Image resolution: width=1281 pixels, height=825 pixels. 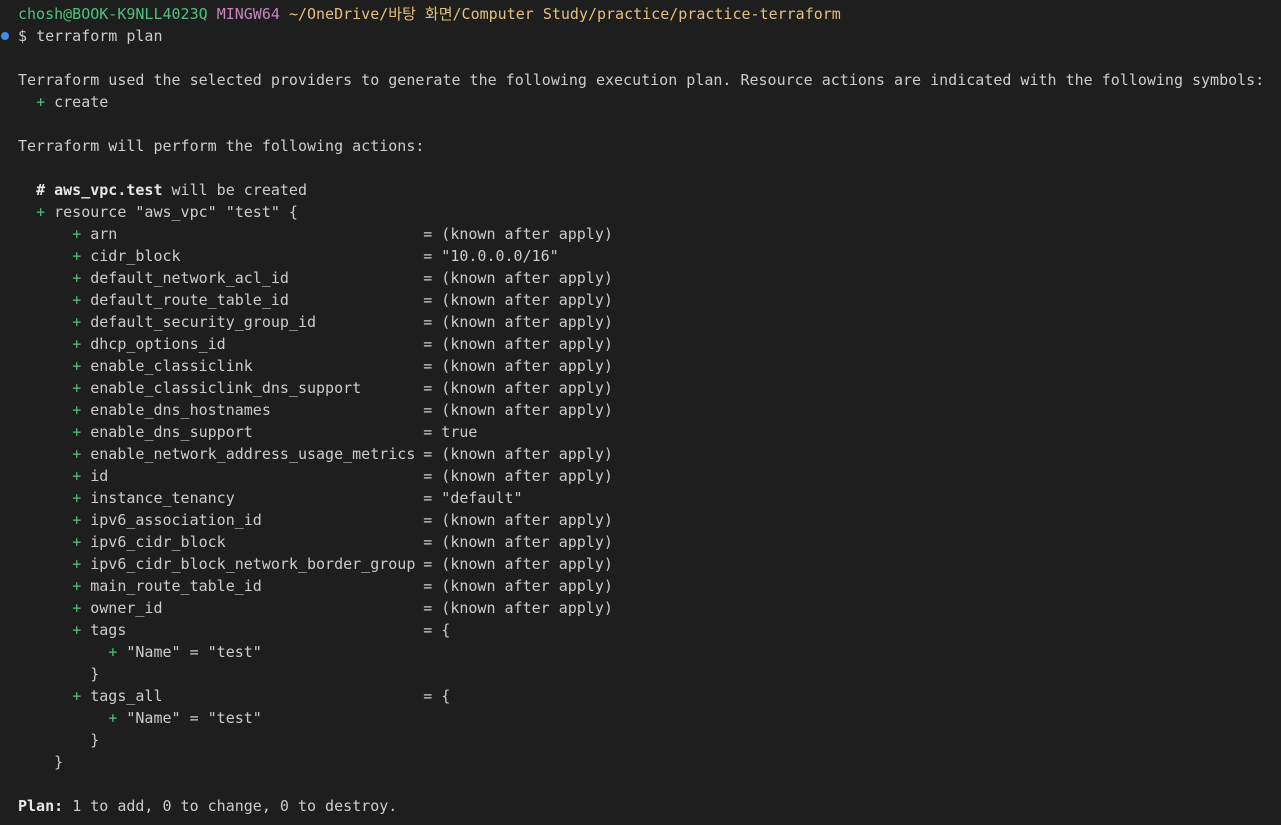 I want to click on attribute-name: ipv6_association_id, so click(x=176, y=520).